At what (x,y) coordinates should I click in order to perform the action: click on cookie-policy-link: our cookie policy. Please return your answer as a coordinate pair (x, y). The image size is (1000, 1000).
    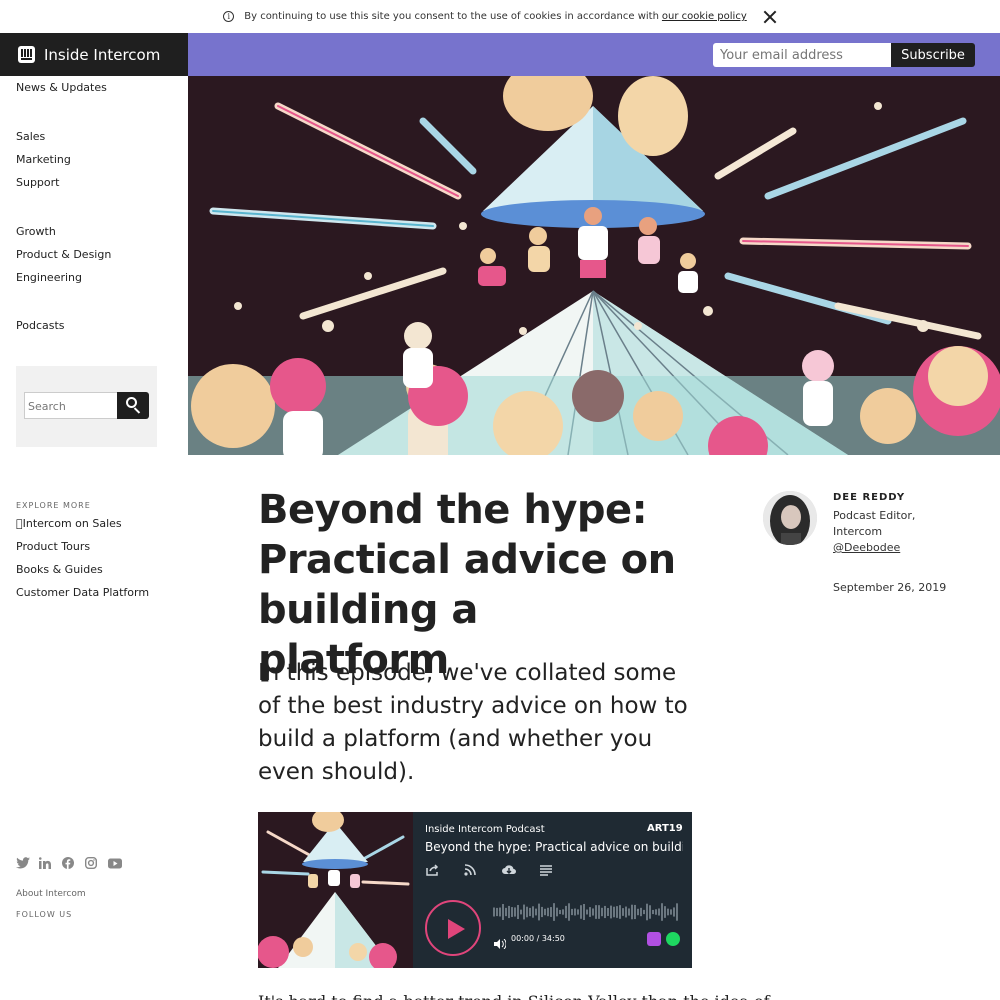
    Looking at the image, I should click on (704, 16).